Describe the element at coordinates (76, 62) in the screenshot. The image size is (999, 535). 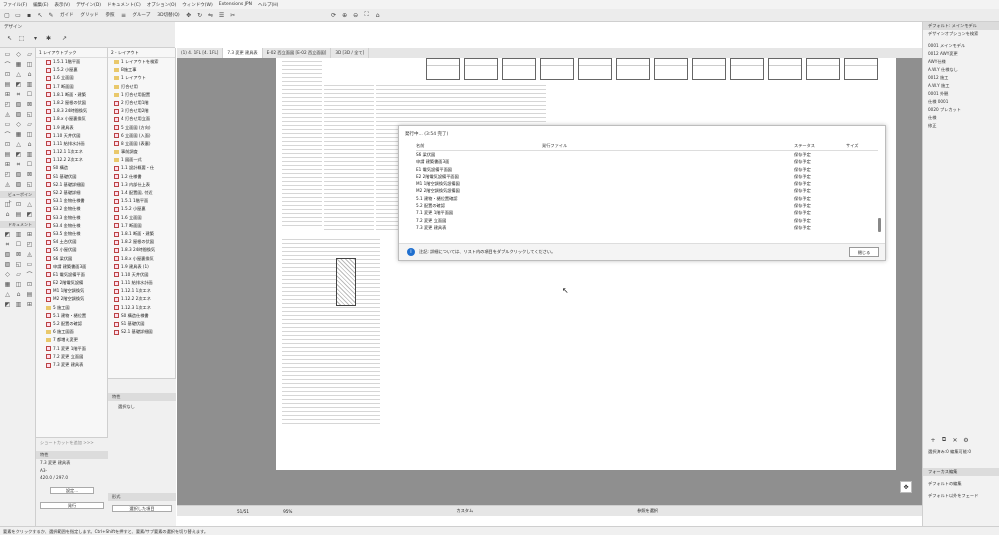
I see `nav-item: 1.5.1 1階平面` at that location.